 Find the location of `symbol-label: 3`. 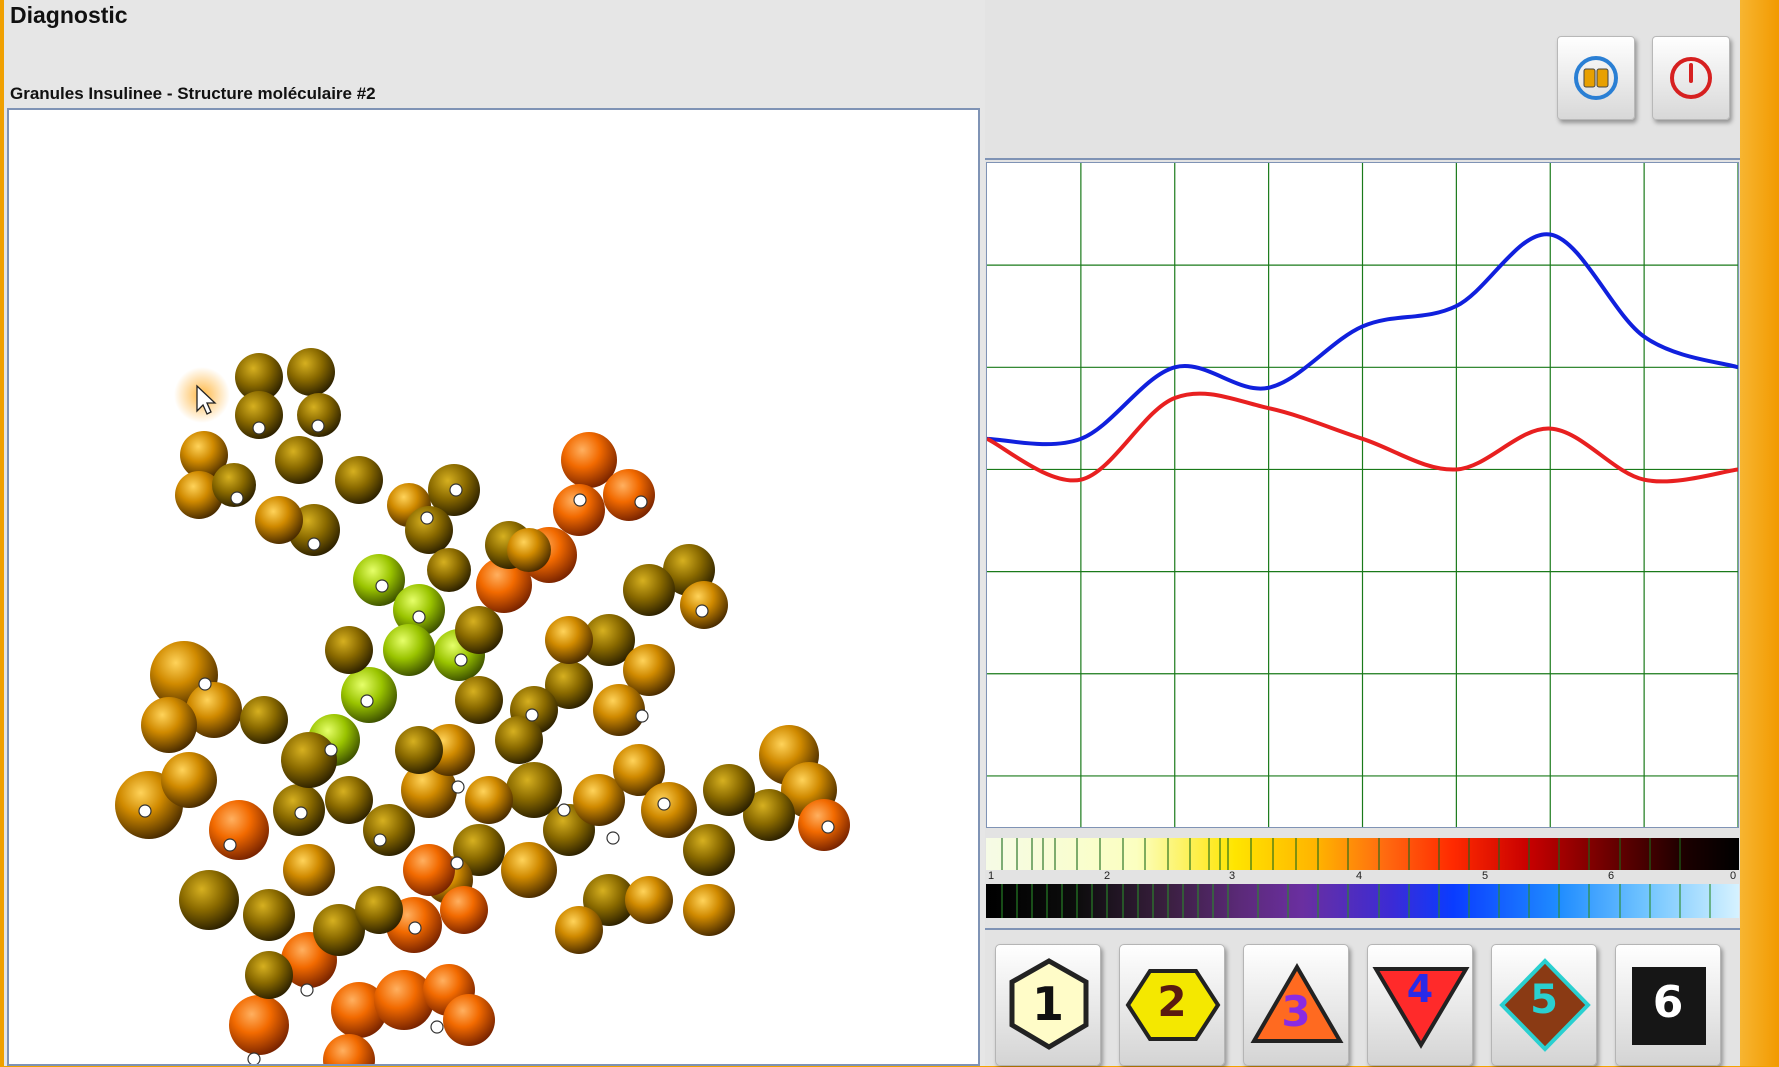

symbol-label: 3 is located at coordinates (1296, 1011).